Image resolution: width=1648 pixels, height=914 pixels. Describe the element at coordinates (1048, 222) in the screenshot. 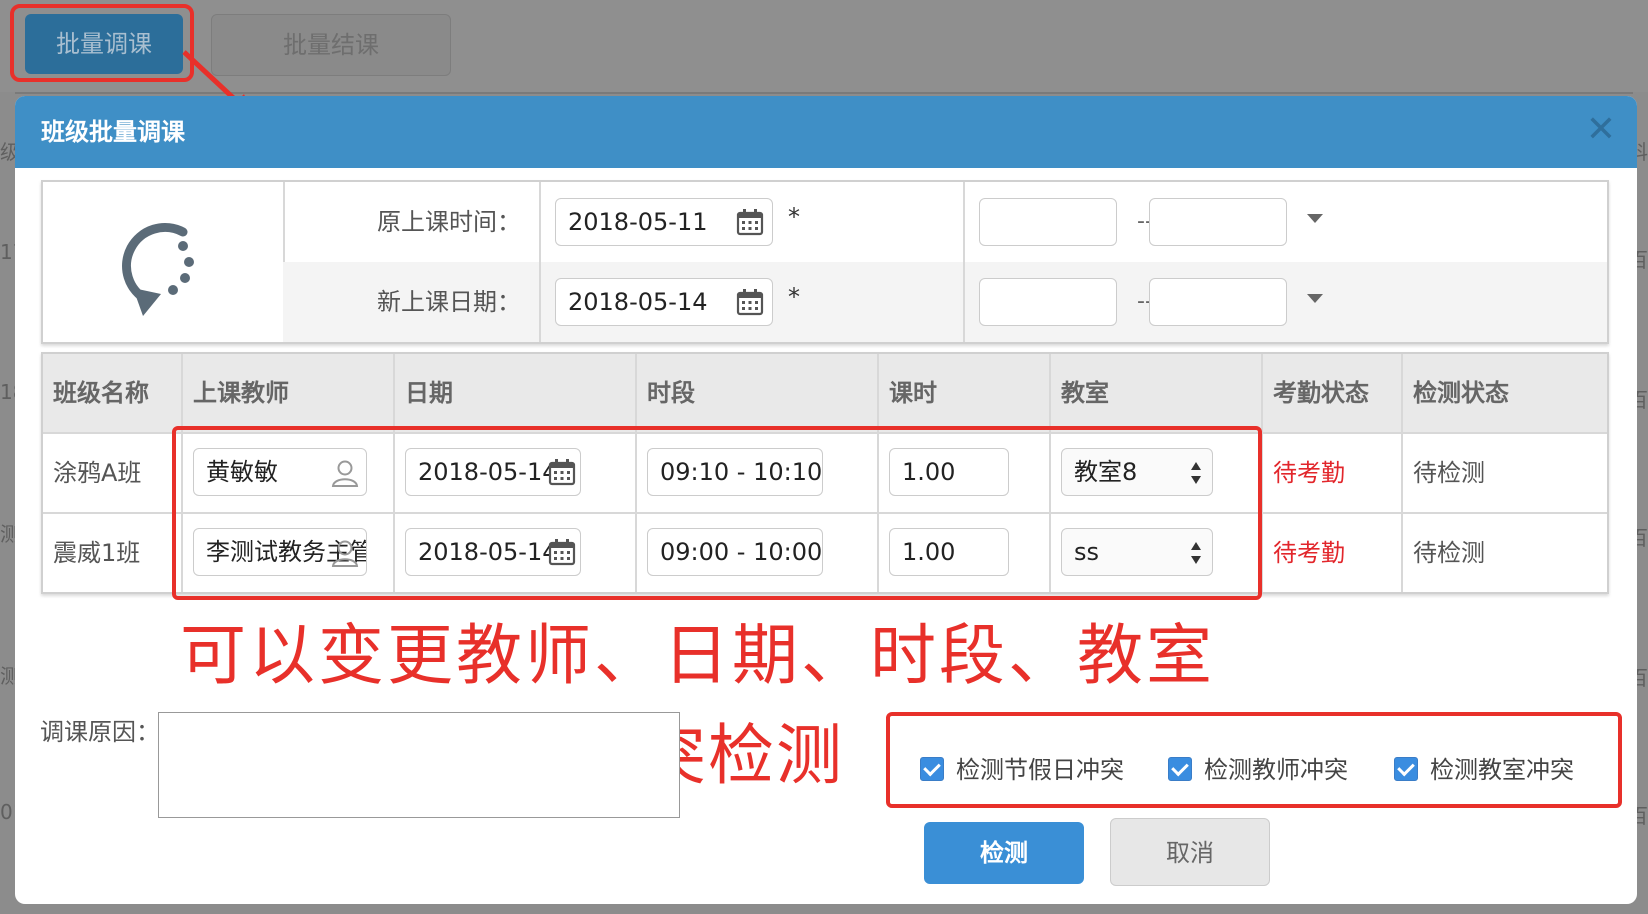

I see `original-start-time-input` at that location.